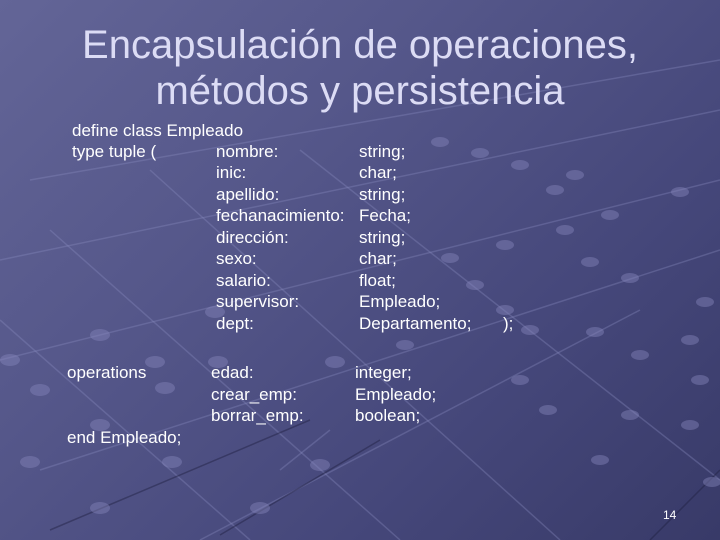 This screenshot has height=540, width=720. I want to click on attribute-type: Empleado;, so click(400, 301).